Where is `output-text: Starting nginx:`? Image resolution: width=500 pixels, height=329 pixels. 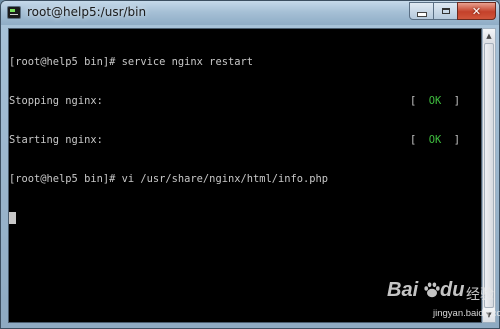 output-text: Starting nginx: is located at coordinates (56, 140).